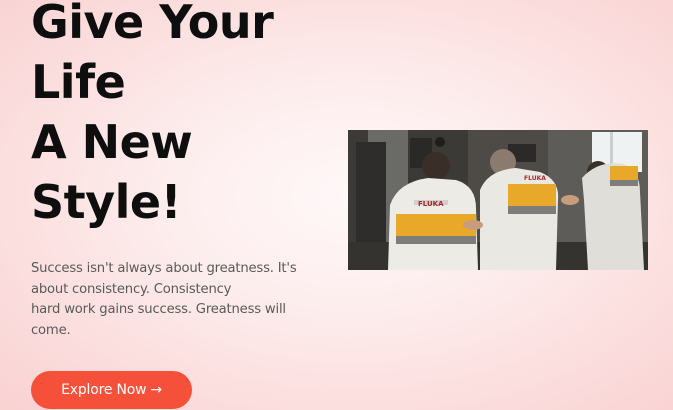  I want to click on hero-title-line: Style!, so click(106, 202).